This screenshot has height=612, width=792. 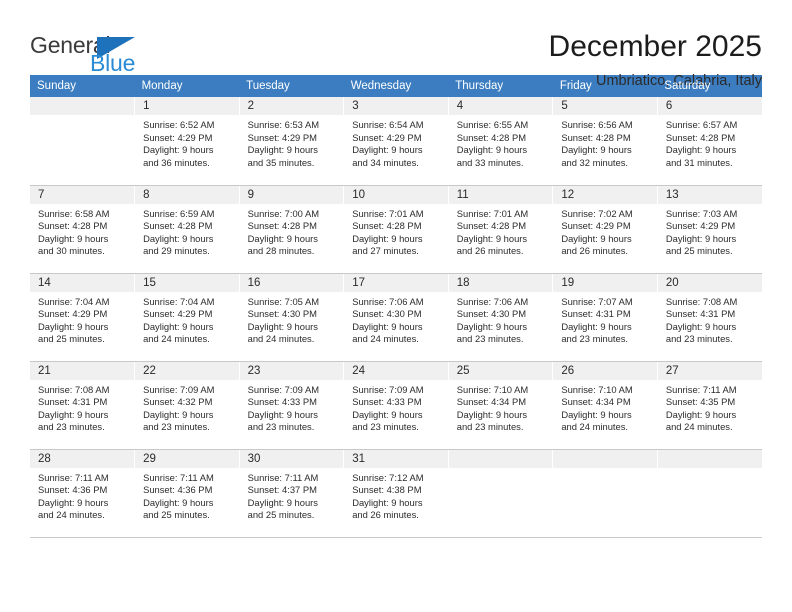 I want to click on day-number: 7, so click(x=82, y=194).